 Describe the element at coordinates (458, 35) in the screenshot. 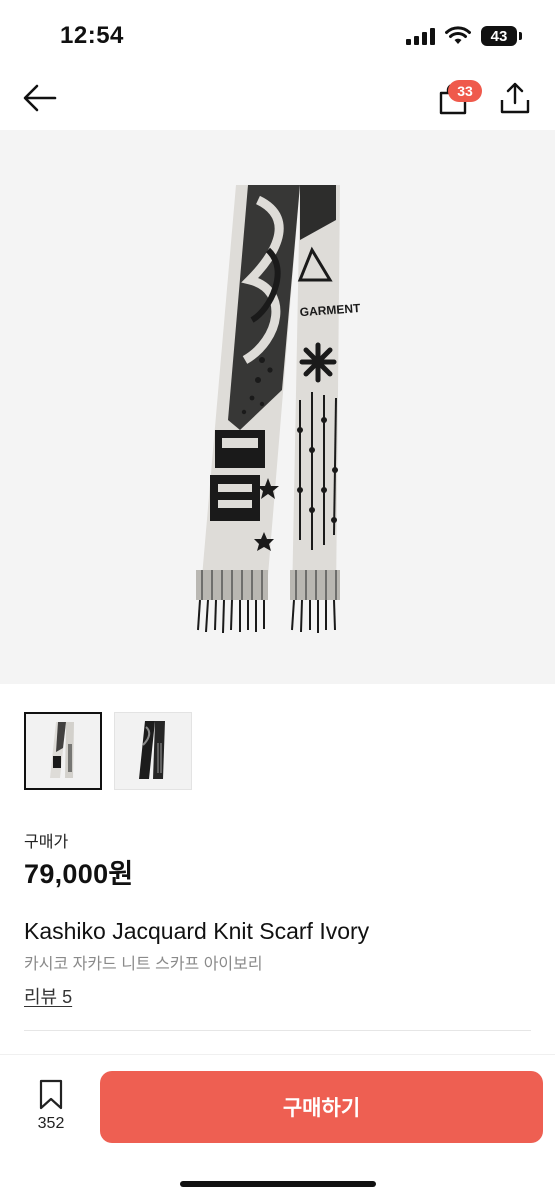

I see `wifi-icon` at that location.